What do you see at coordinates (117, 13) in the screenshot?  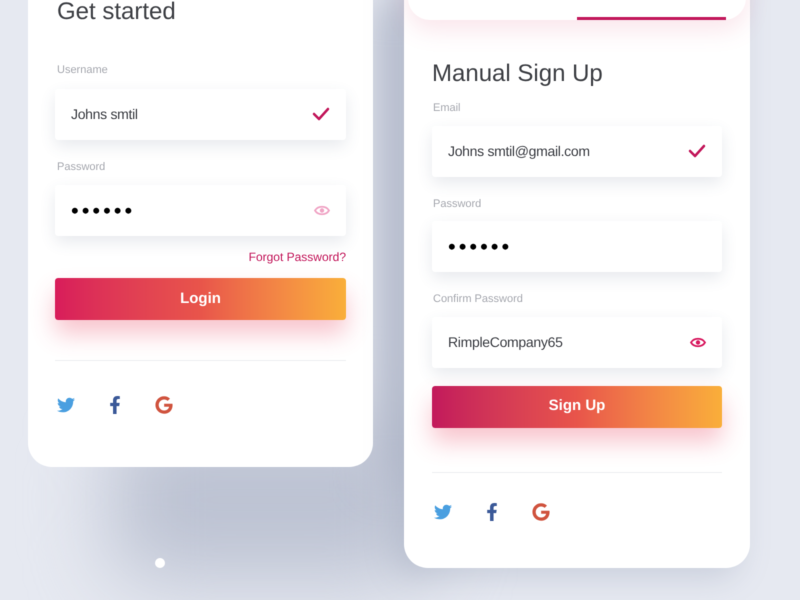 I see `card-title: Get started` at bounding box center [117, 13].